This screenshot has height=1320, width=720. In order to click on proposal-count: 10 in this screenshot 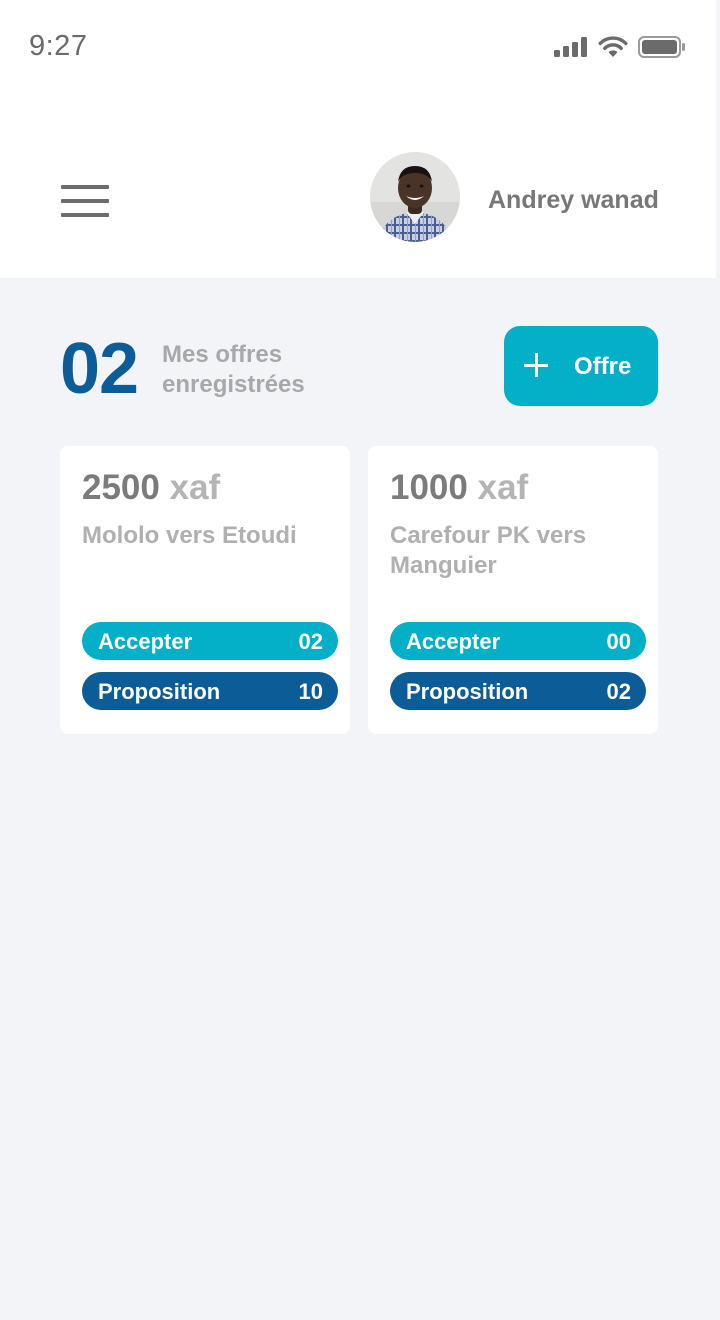, I will do `click(310, 691)`.